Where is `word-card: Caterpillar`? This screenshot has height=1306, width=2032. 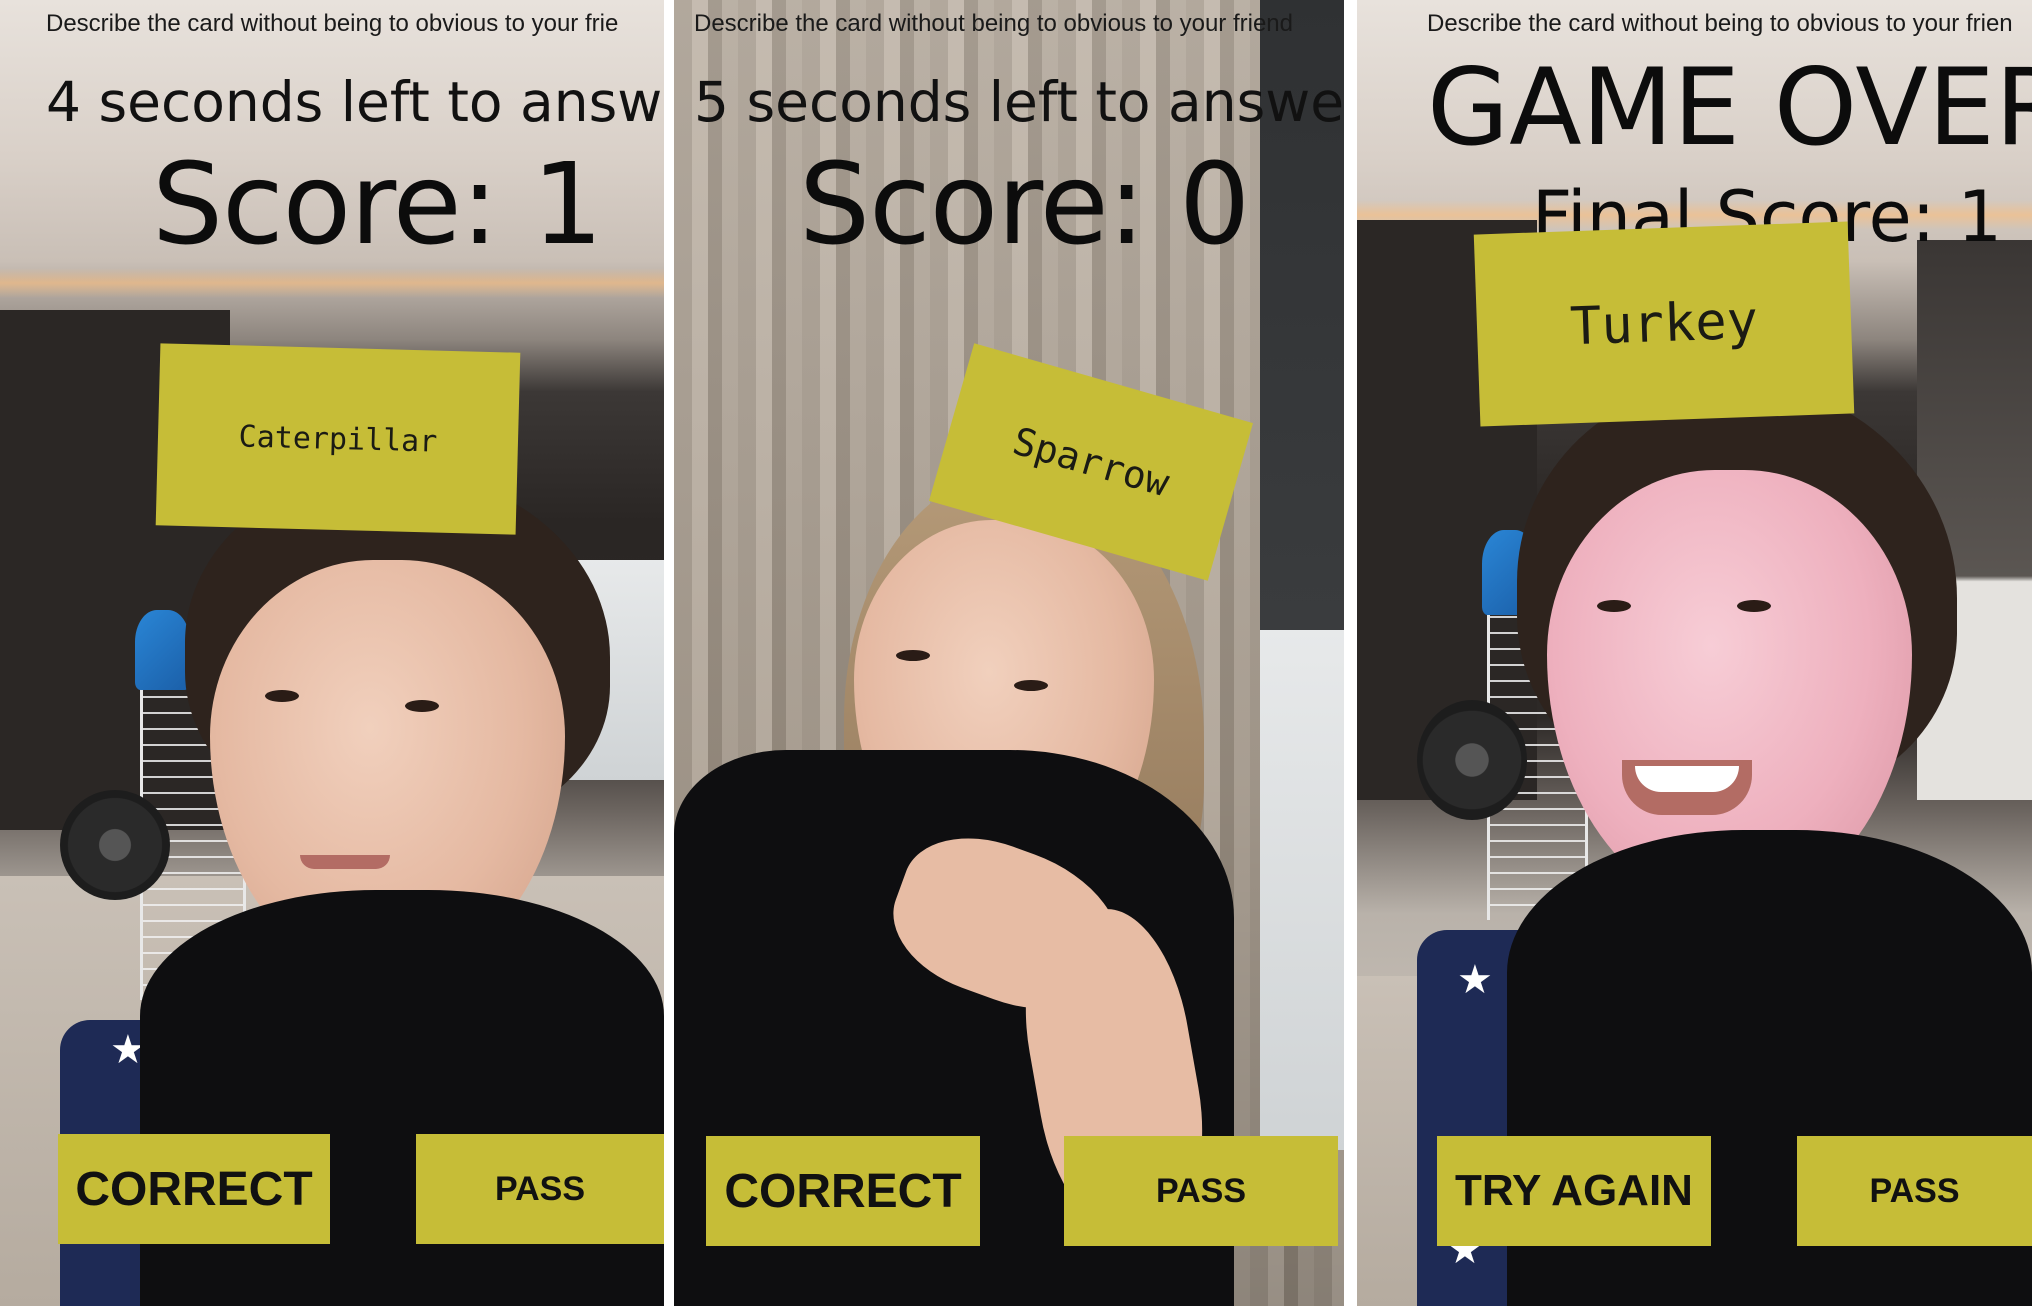
word-card: Caterpillar is located at coordinates (338, 439).